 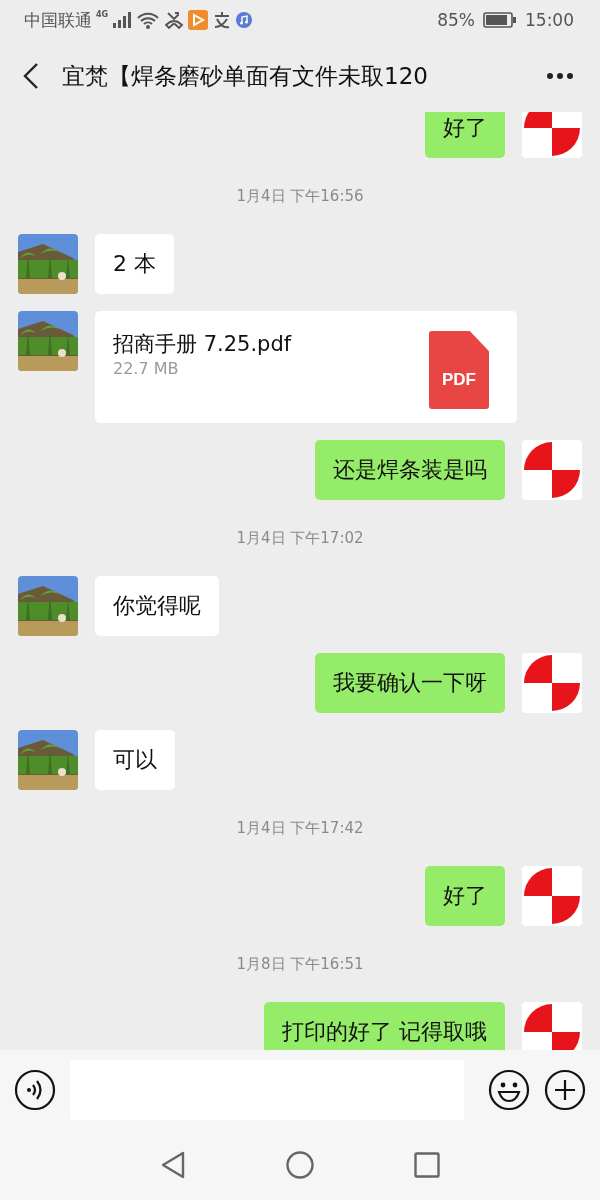 I want to click on timestamp: 1月4日 下午17:42, so click(x=300, y=828).